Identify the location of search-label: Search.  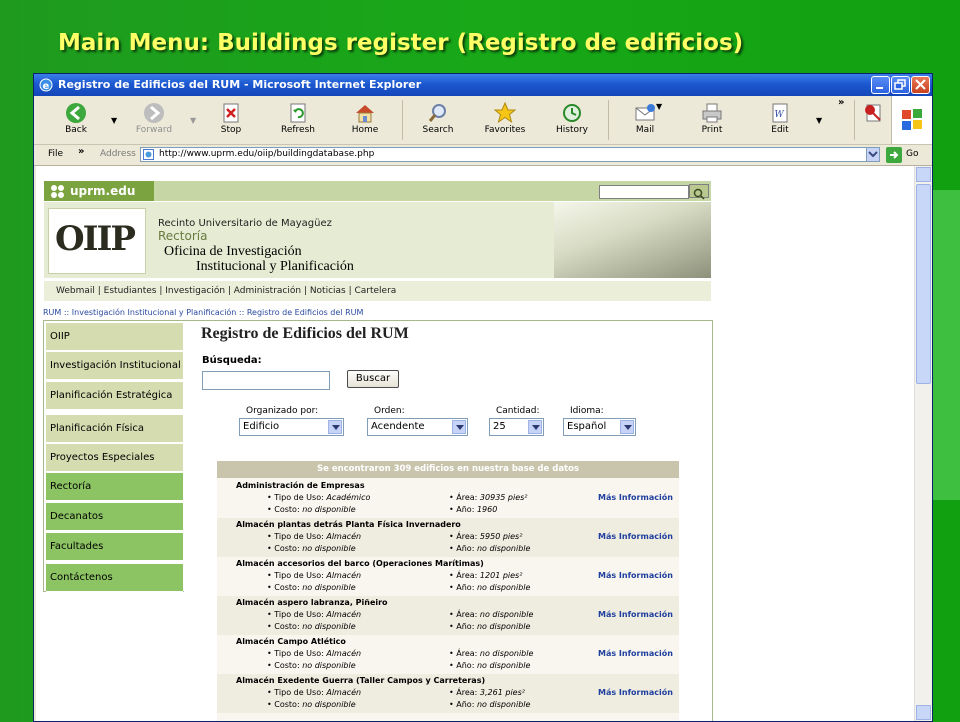
(438, 130).